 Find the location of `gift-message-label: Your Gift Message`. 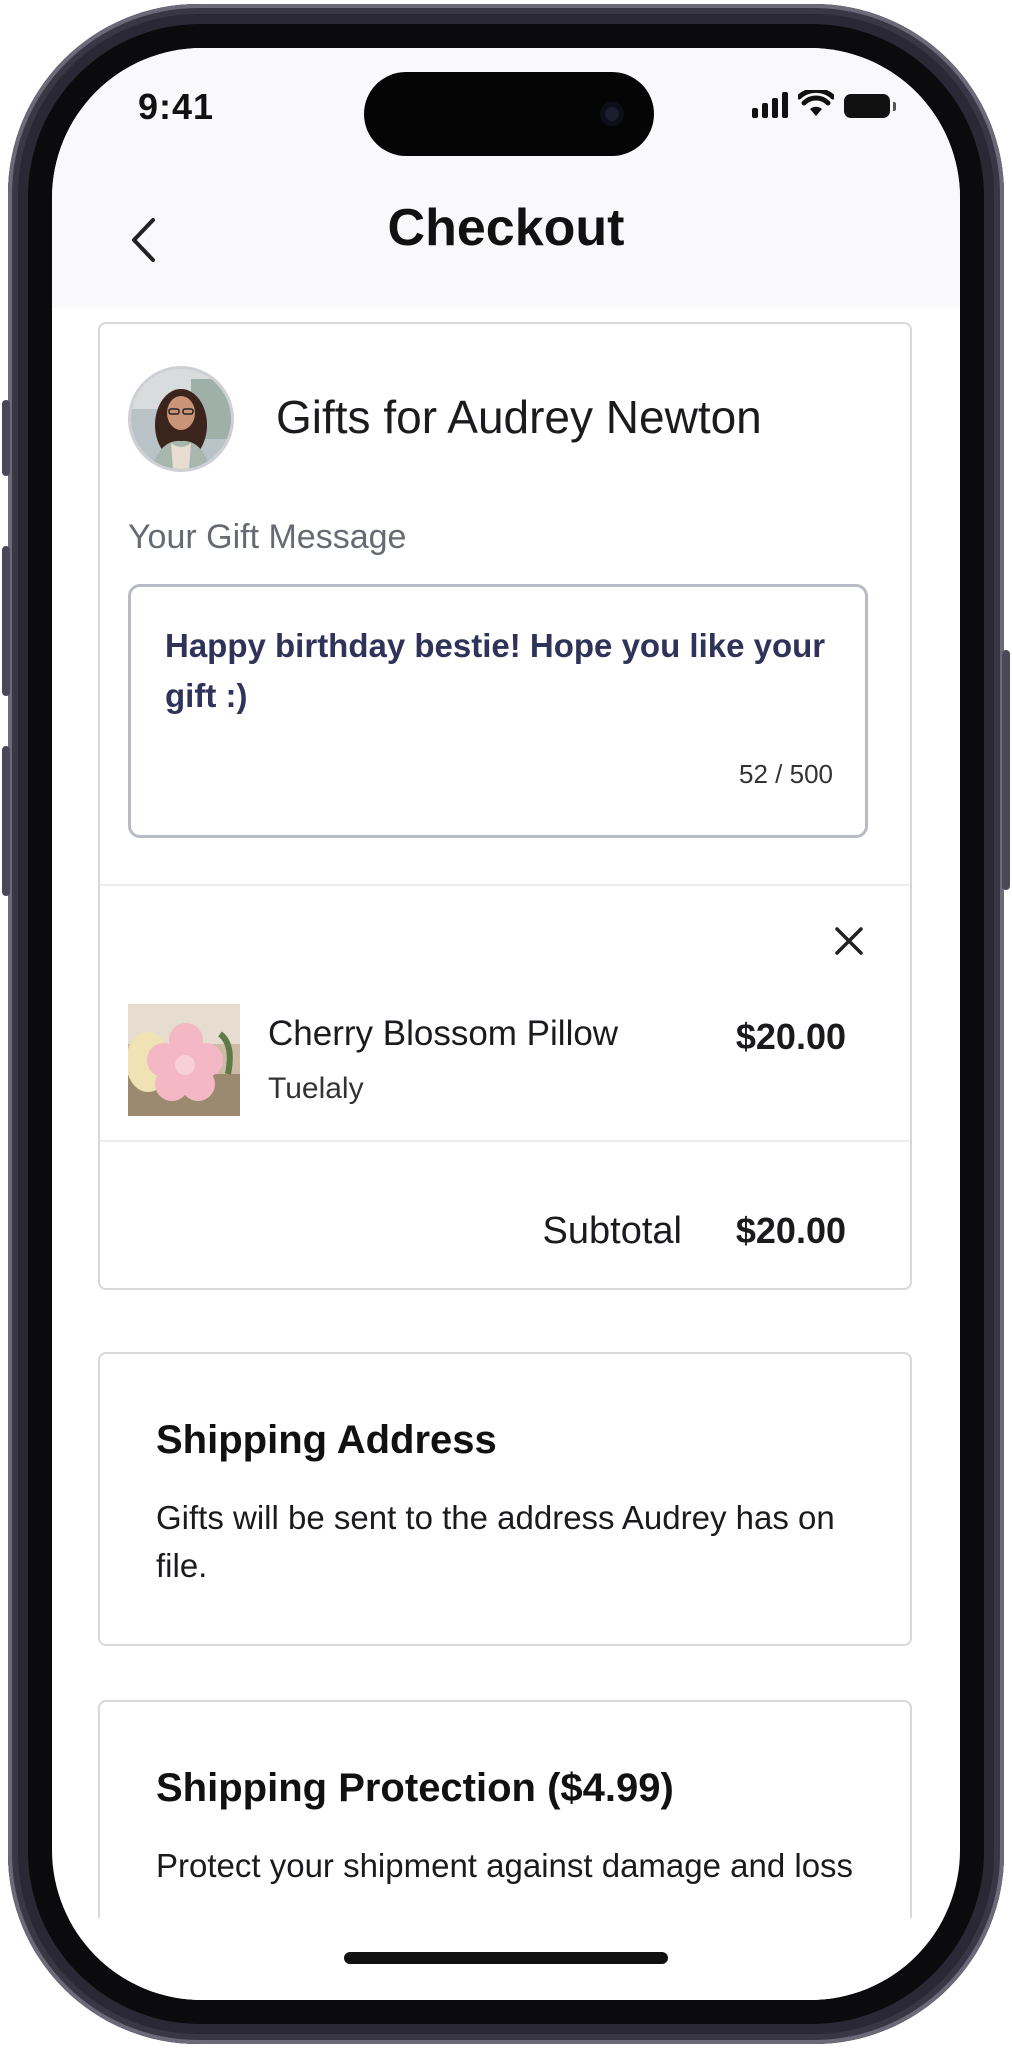

gift-message-label: Your Gift Message is located at coordinates (267, 537).